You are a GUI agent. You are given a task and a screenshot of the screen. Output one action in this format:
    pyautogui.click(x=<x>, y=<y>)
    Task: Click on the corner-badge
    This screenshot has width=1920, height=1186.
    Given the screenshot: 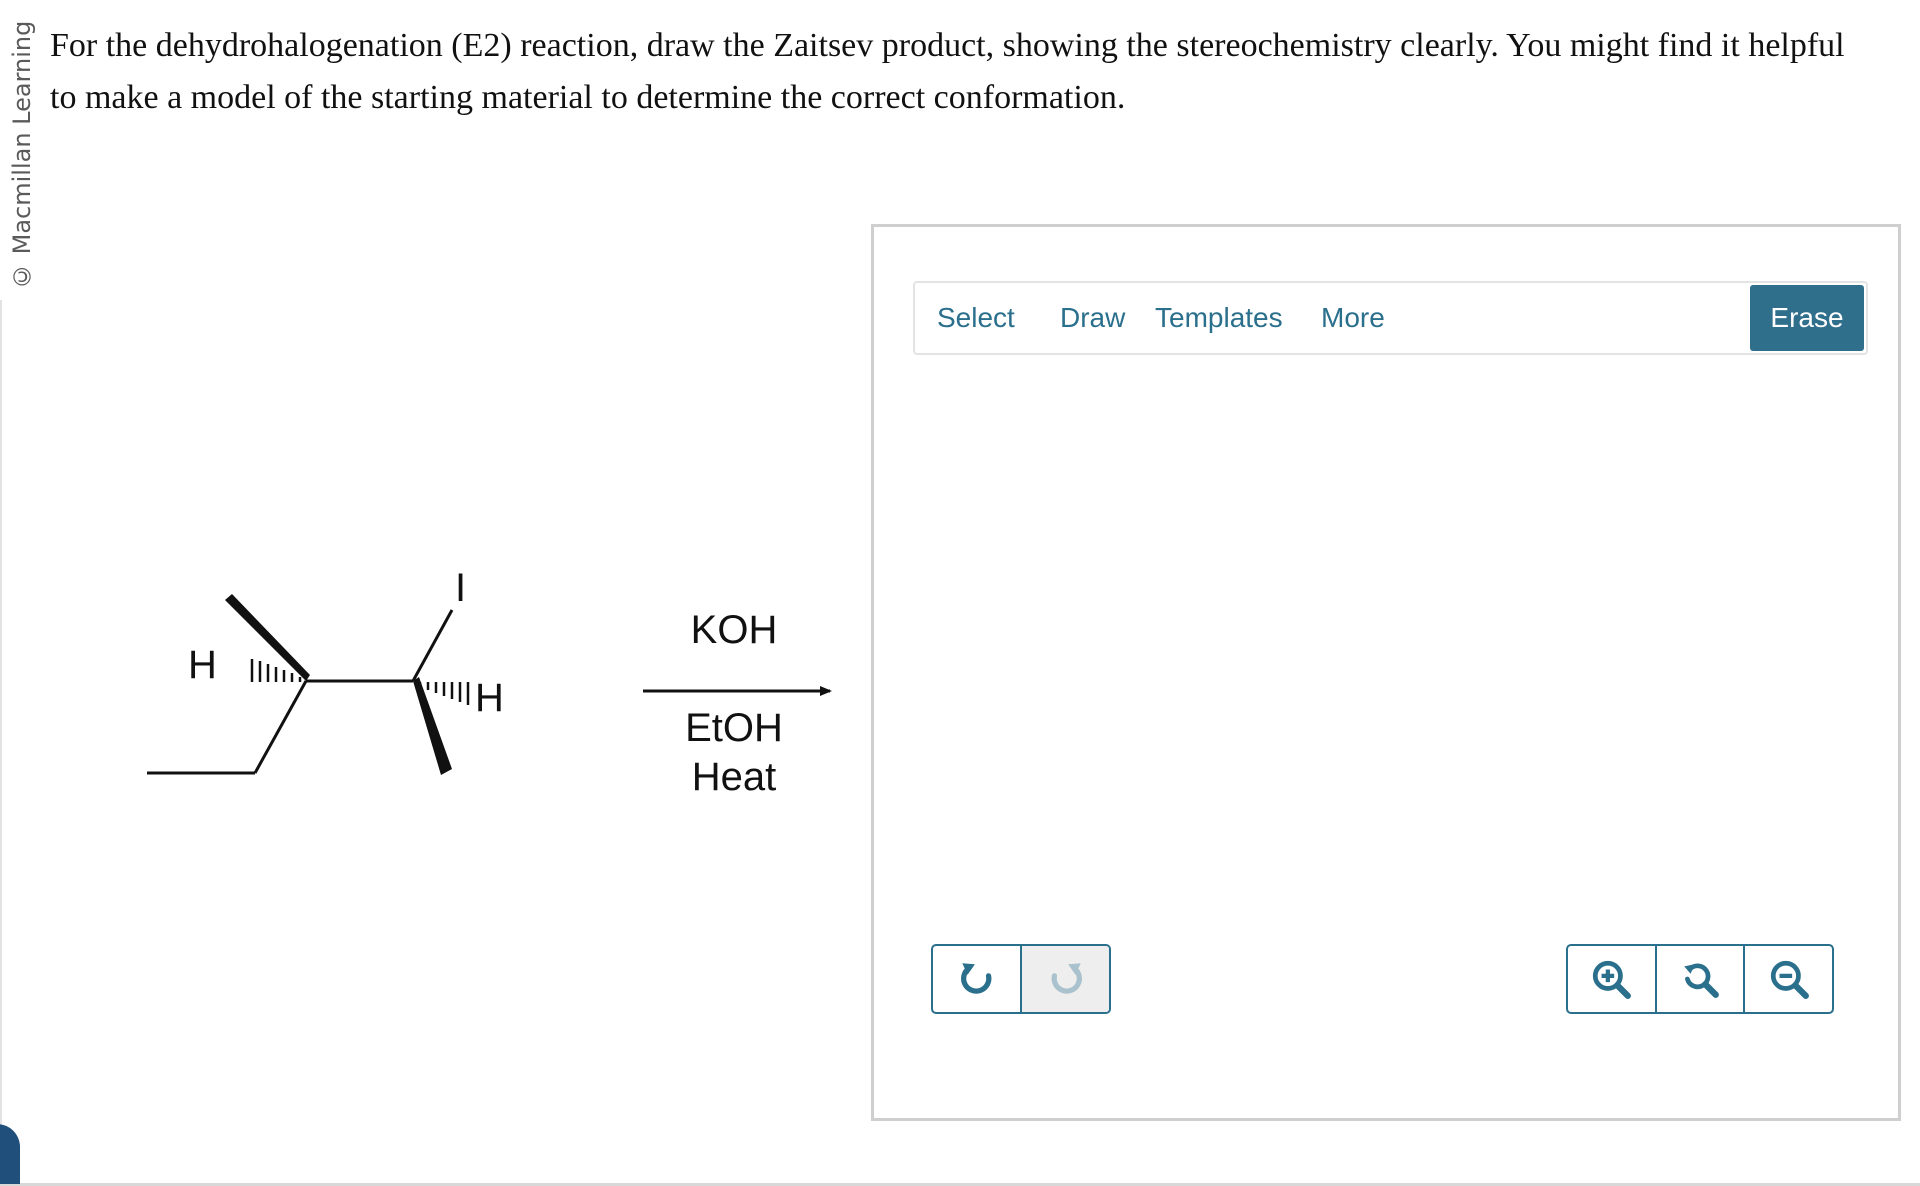 What is the action you would take?
    pyautogui.click(x=10, y=1154)
    